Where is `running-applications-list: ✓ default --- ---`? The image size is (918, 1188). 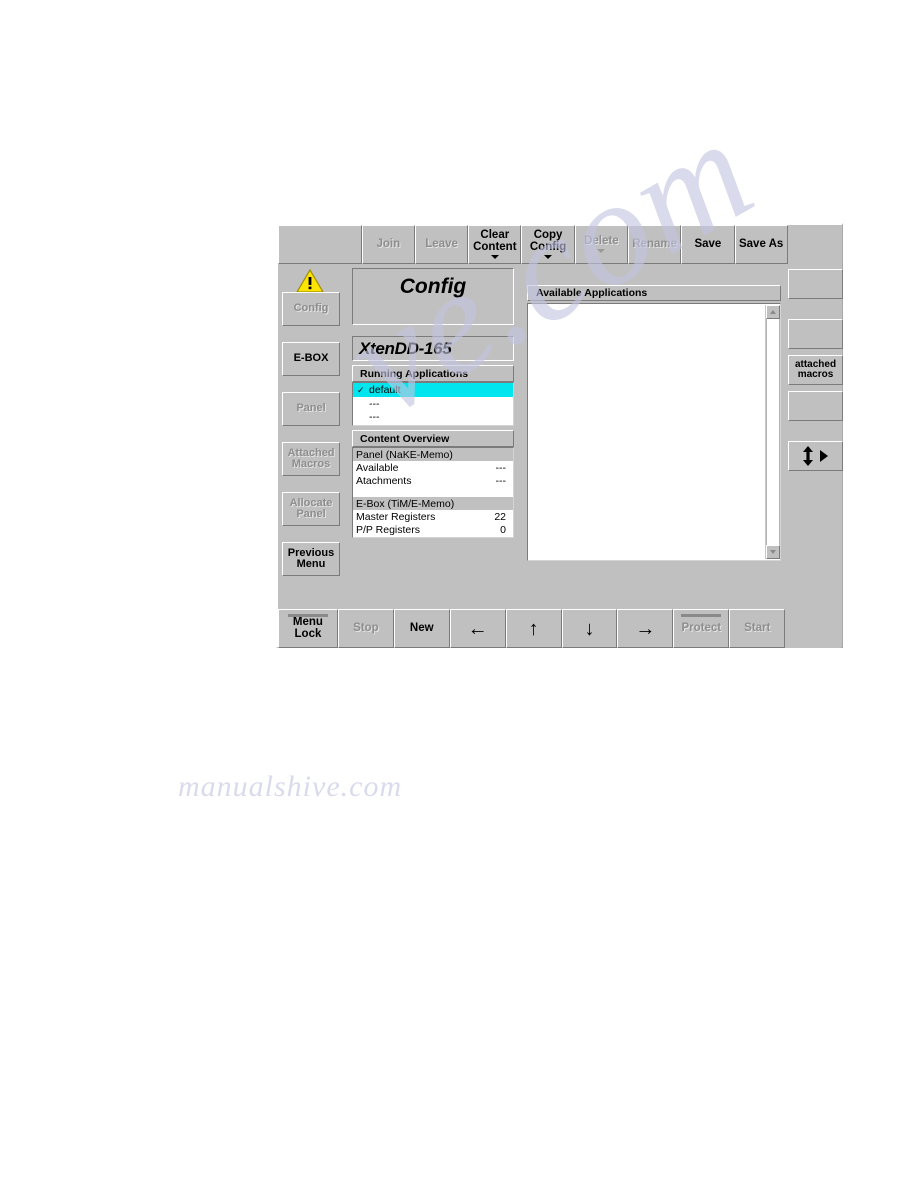
running-applications-list: ✓ default --- --- is located at coordinates (433, 404).